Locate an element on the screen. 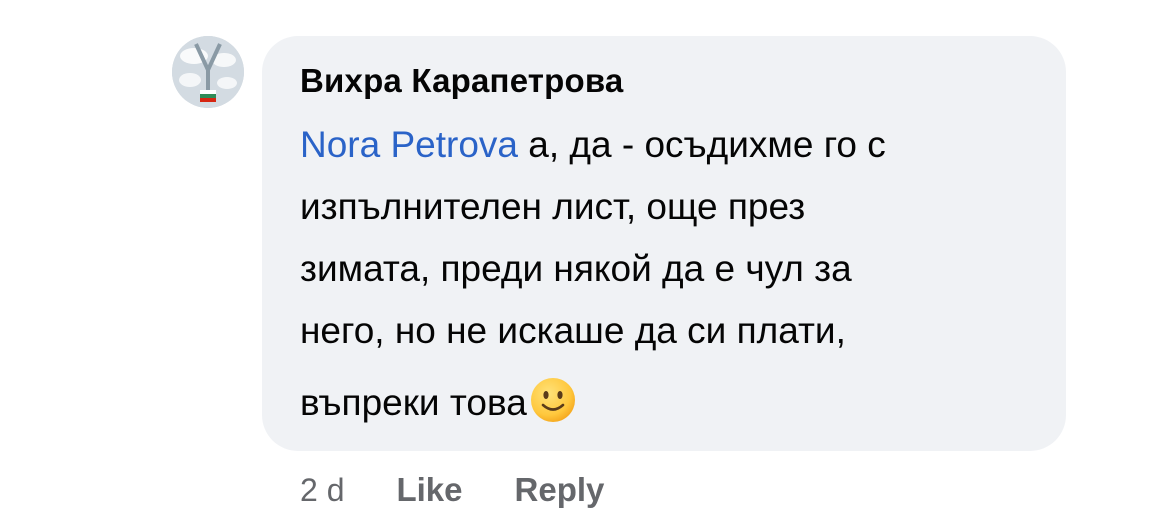 Image resolution: width=1167 pixels, height=519 pixels. comment-text-line: него, но не искаше да си плати, is located at coordinates (573, 330).